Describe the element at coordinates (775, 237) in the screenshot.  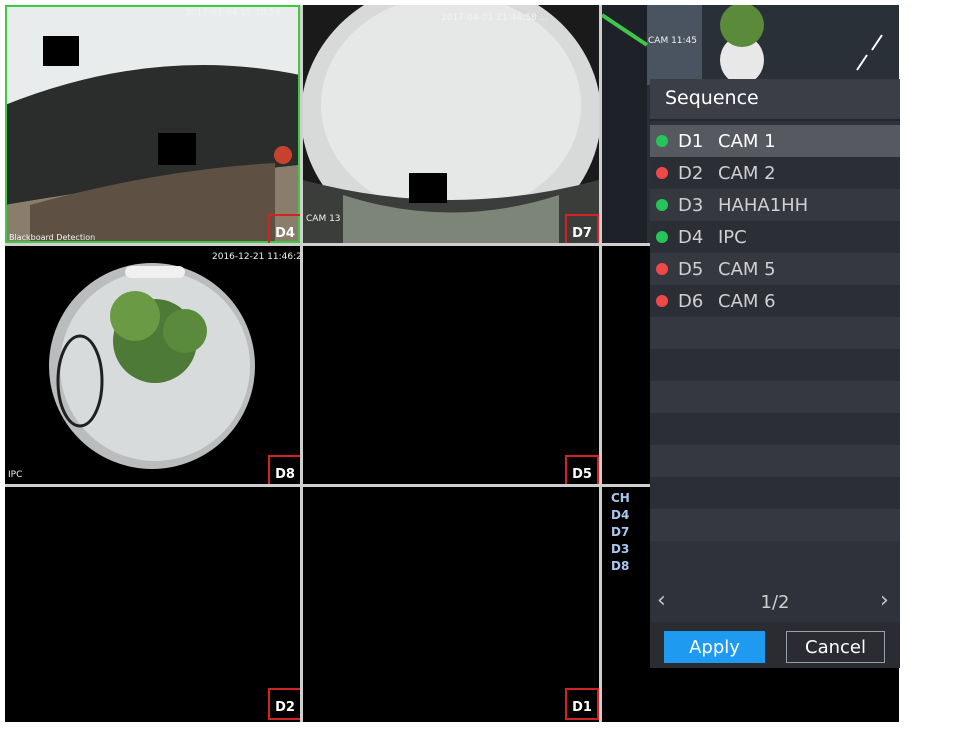
I see `list-item-d4: D4 IPC` at that location.